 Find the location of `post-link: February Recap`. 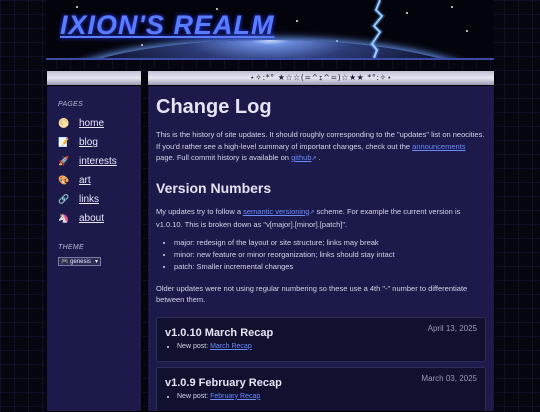

post-link: February Recap is located at coordinates (235, 396).